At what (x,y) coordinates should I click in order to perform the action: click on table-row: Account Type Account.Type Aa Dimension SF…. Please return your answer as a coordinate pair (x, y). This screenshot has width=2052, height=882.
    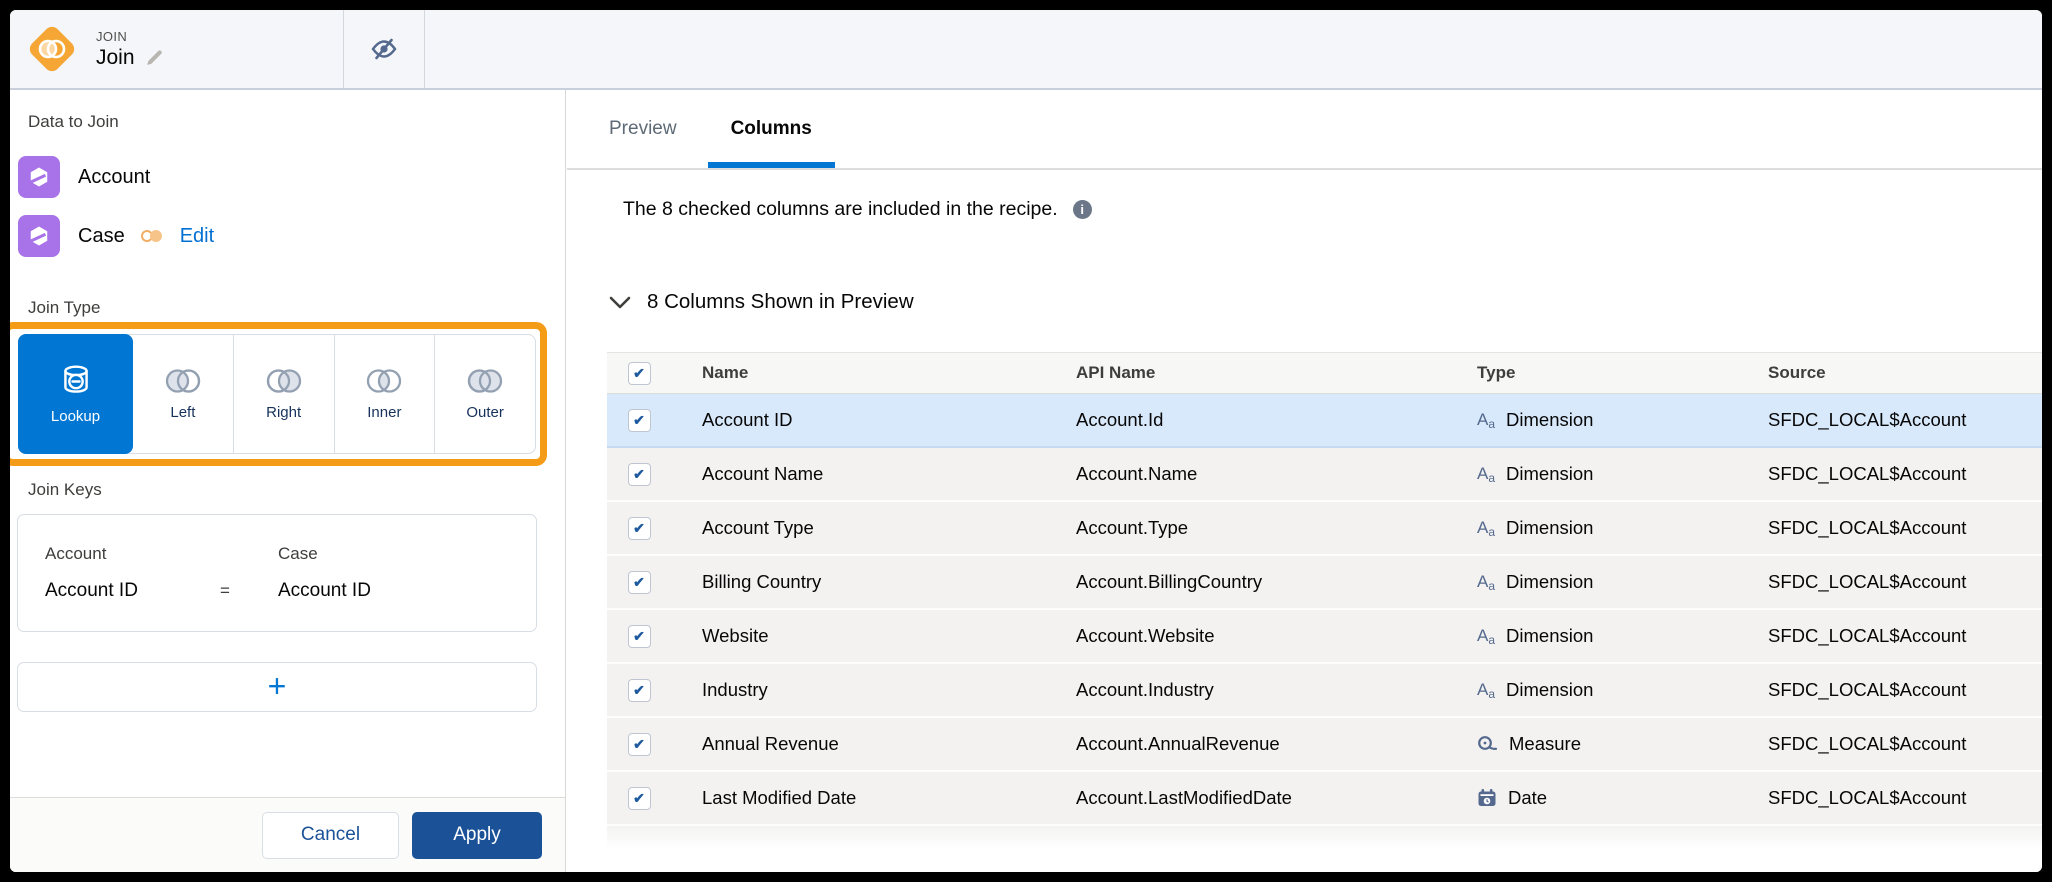
    Looking at the image, I should click on (1324, 529).